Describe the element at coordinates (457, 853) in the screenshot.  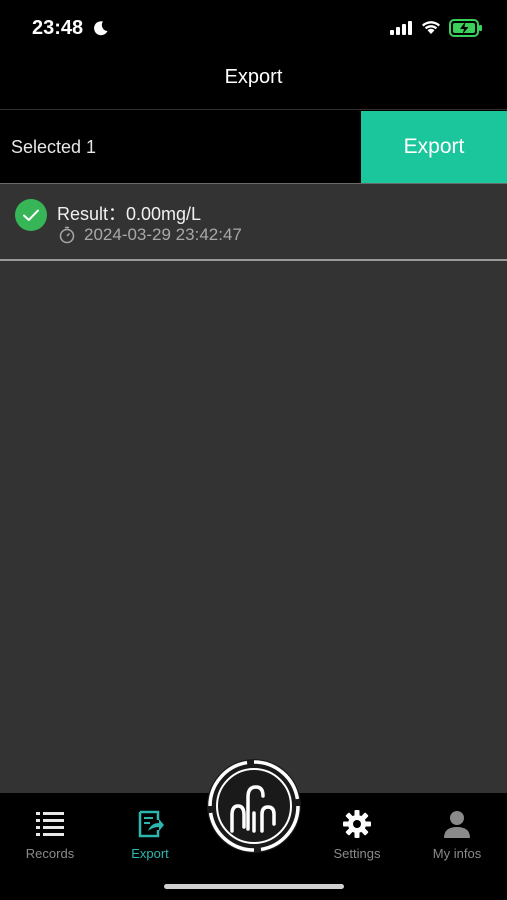
I see `tab-label: My infos` at that location.